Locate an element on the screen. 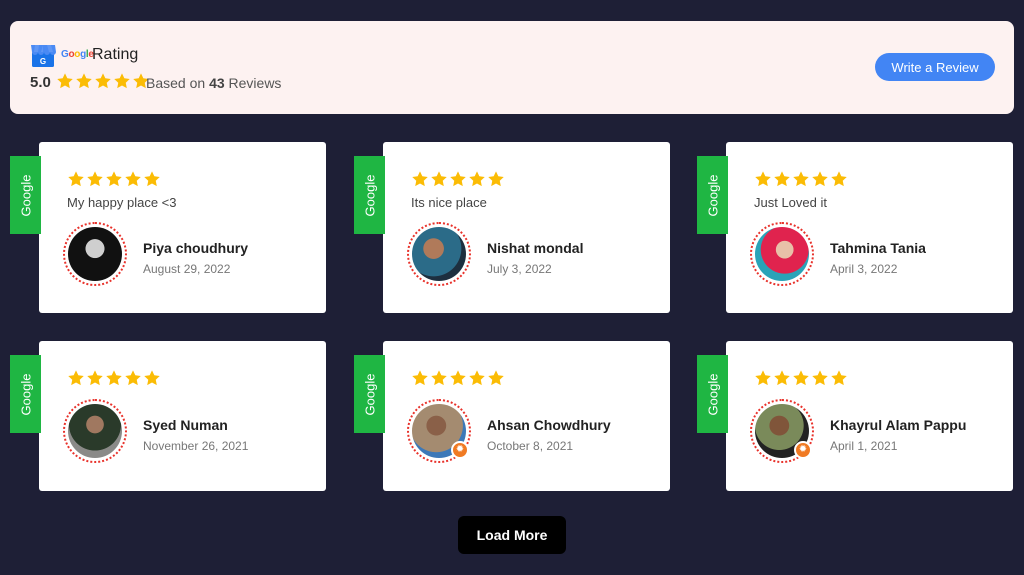 The image size is (1024, 575). review-count: 43 is located at coordinates (217, 83).